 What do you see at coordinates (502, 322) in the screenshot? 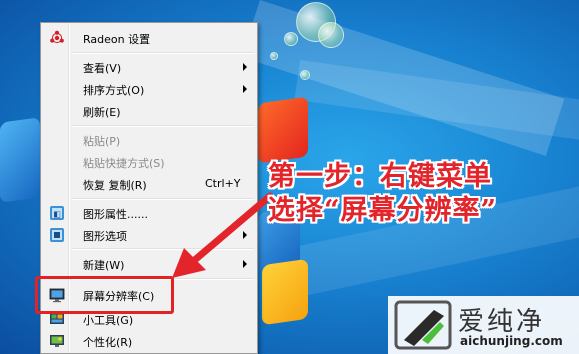
I see `watermark-name: 爱纯净` at bounding box center [502, 322].